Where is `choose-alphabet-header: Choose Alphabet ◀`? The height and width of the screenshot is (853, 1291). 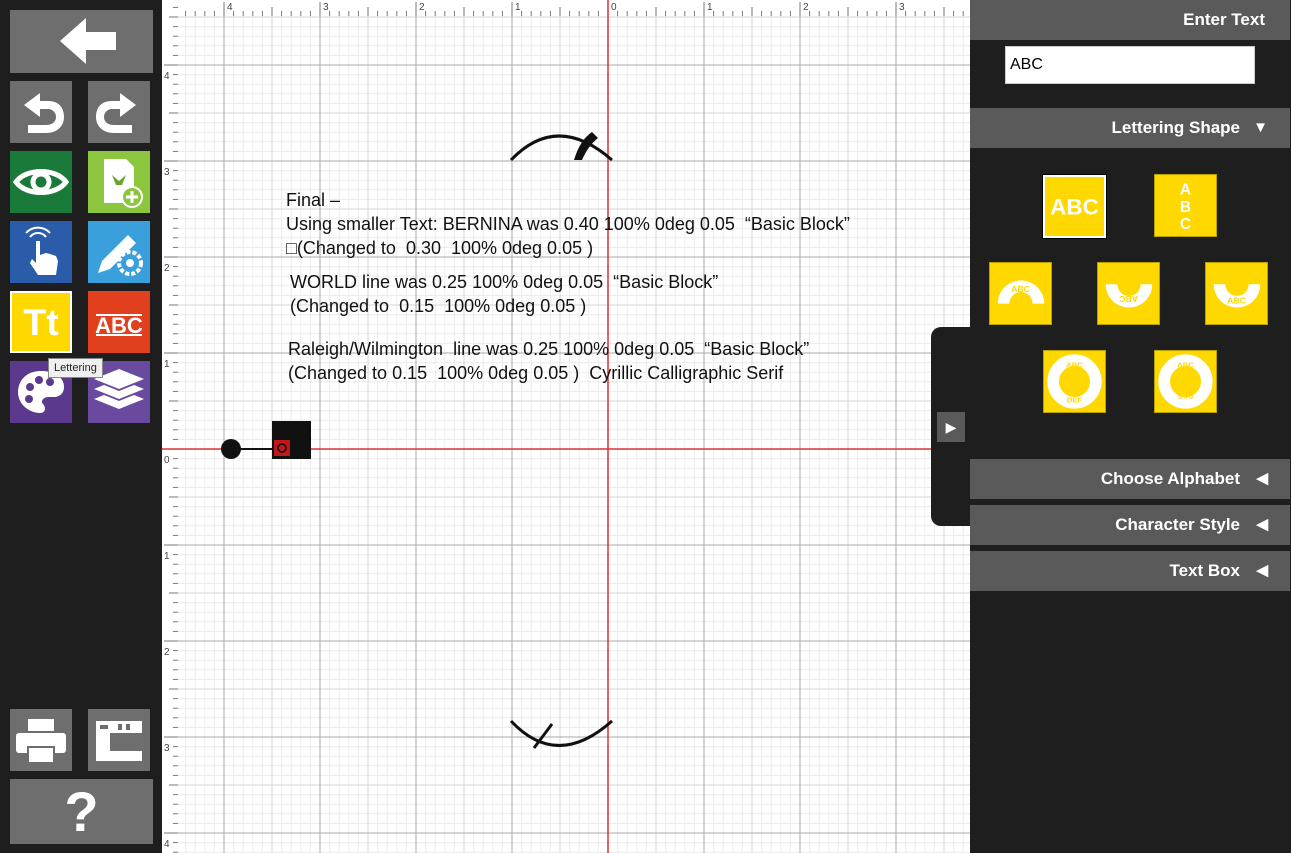
choose-alphabet-header: Choose Alphabet ◀ is located at coordinates (1130, 479).